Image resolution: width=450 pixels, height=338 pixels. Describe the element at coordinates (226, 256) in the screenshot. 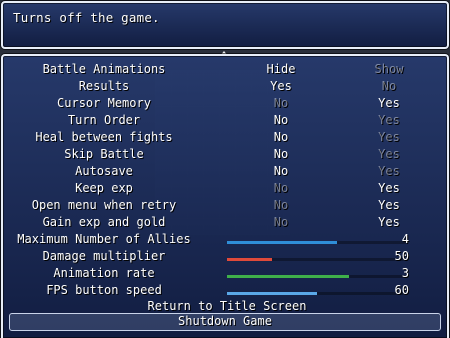

I see `gauge-row-damage-multiplier: Damage multiplier 50` at that location.